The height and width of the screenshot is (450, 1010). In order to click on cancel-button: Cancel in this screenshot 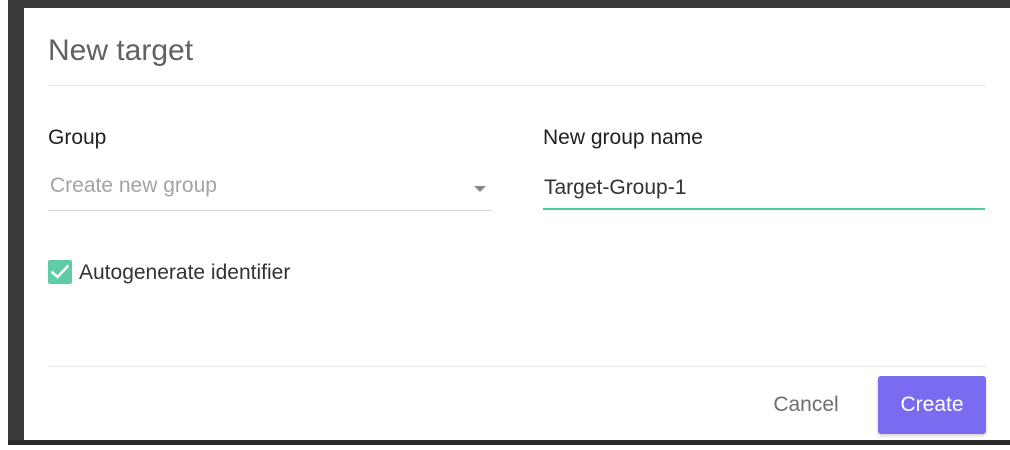, I will do `click(806, 405)`.